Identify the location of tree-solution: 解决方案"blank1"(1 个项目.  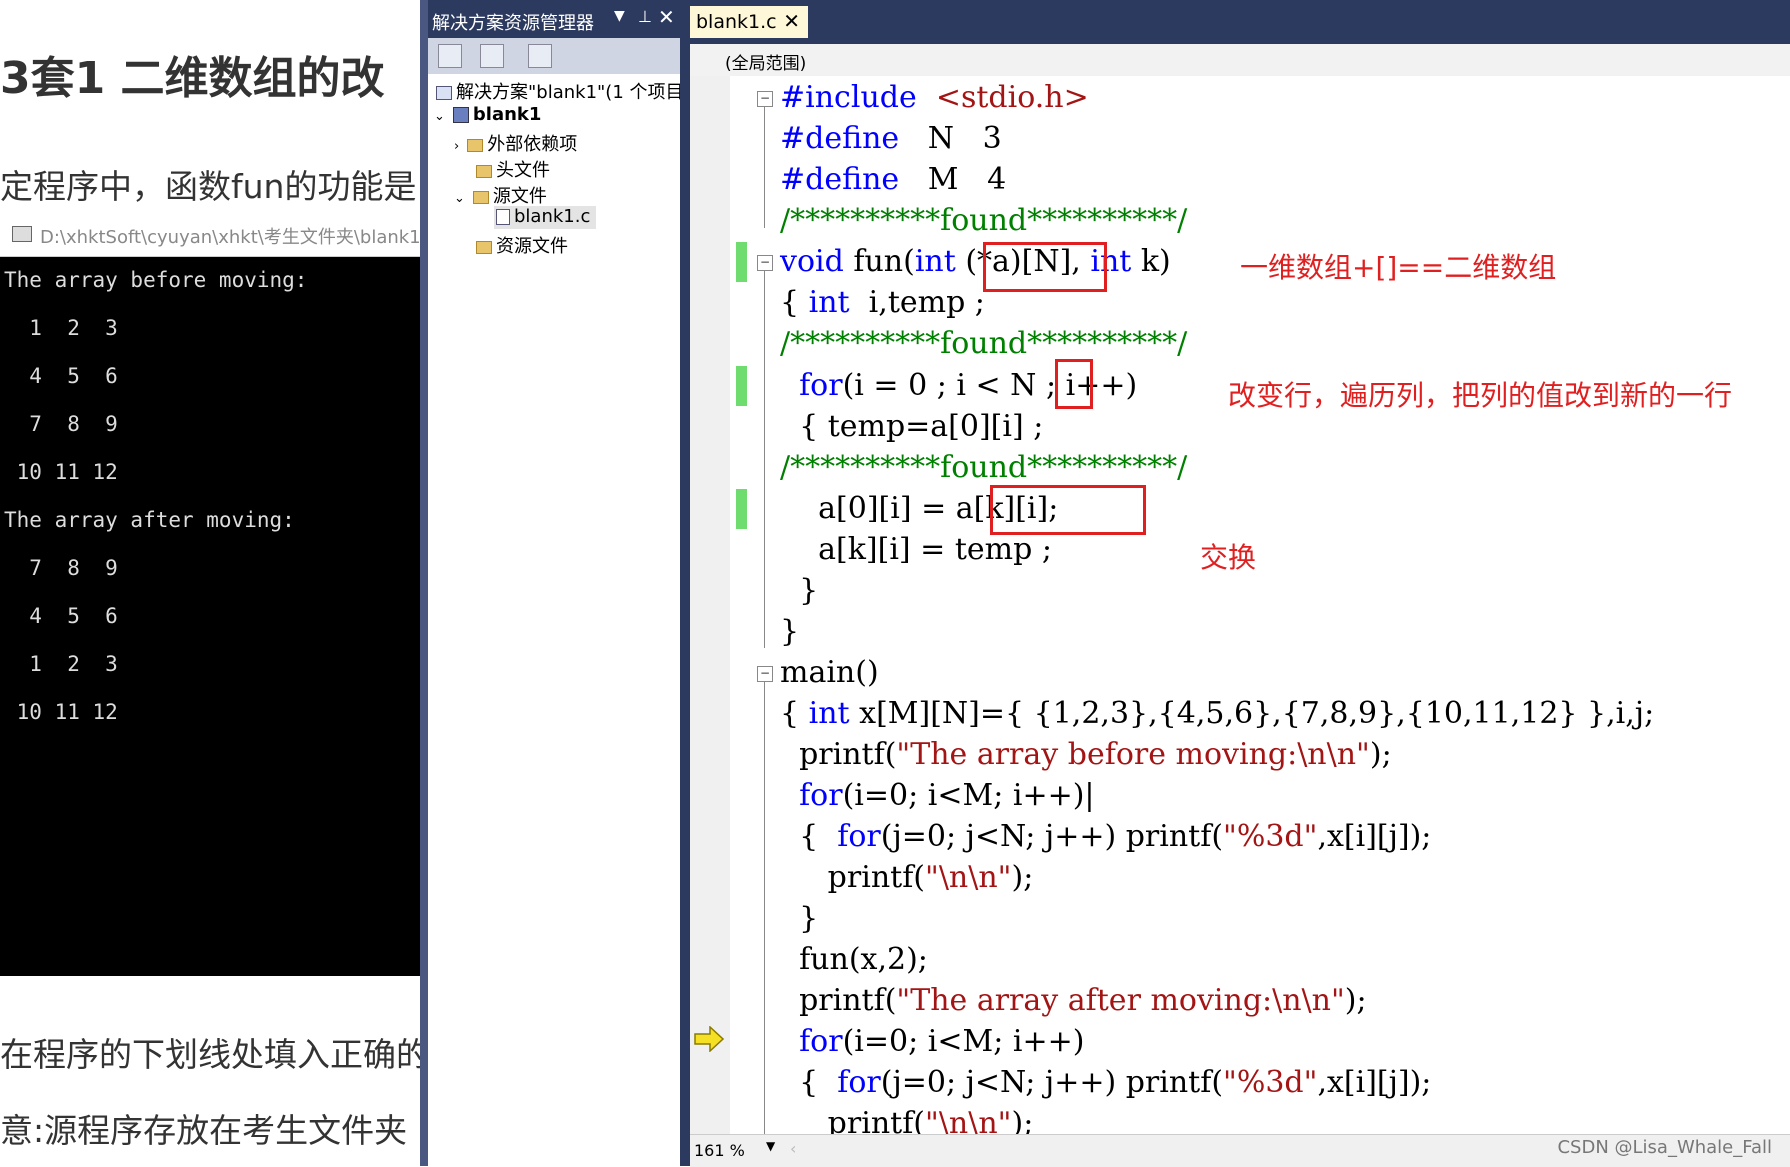
(560, 91).